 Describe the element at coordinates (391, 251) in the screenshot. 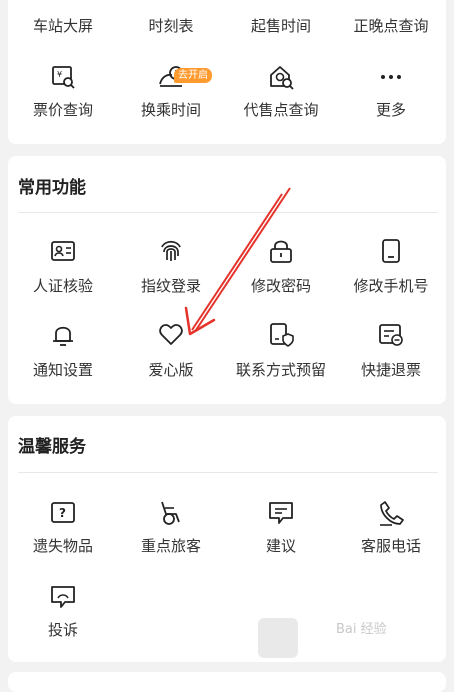

I see `phone-icon` at that location.